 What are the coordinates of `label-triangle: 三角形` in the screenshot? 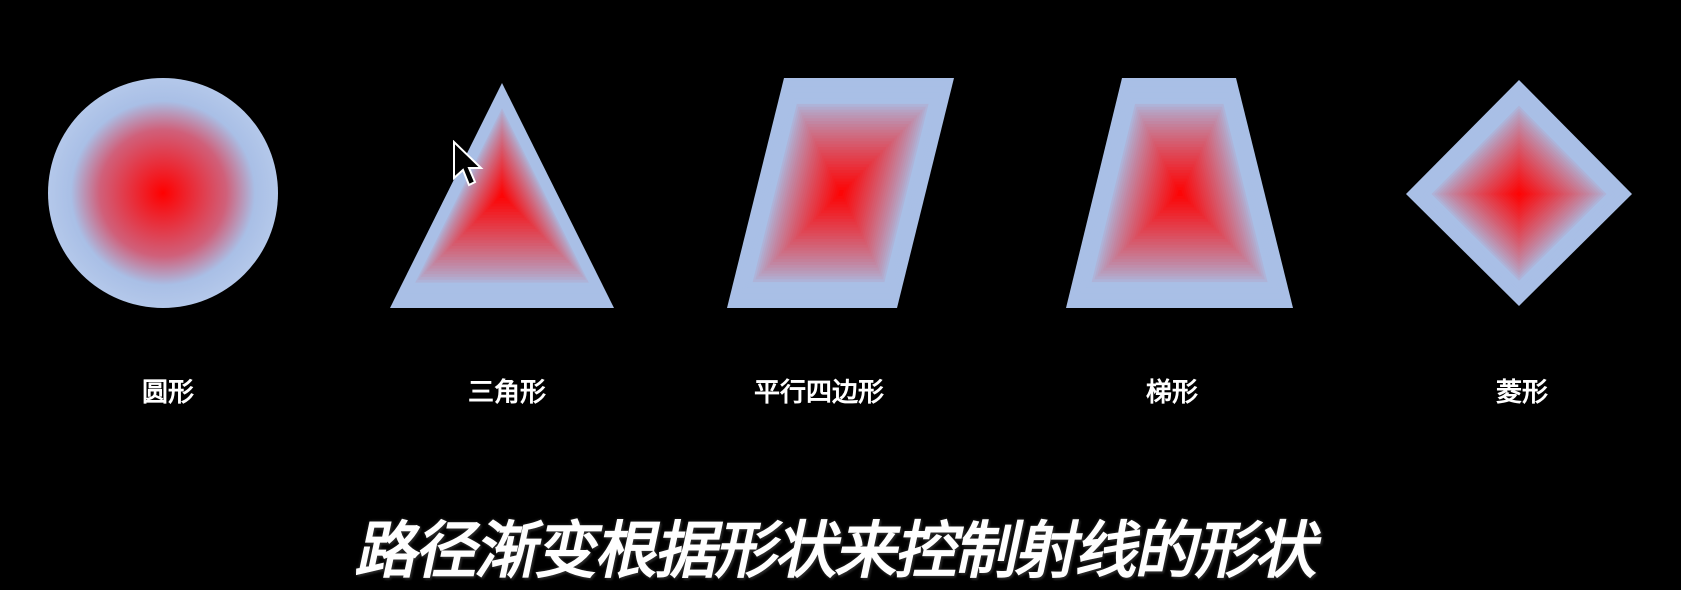 It's located at (507, 393).